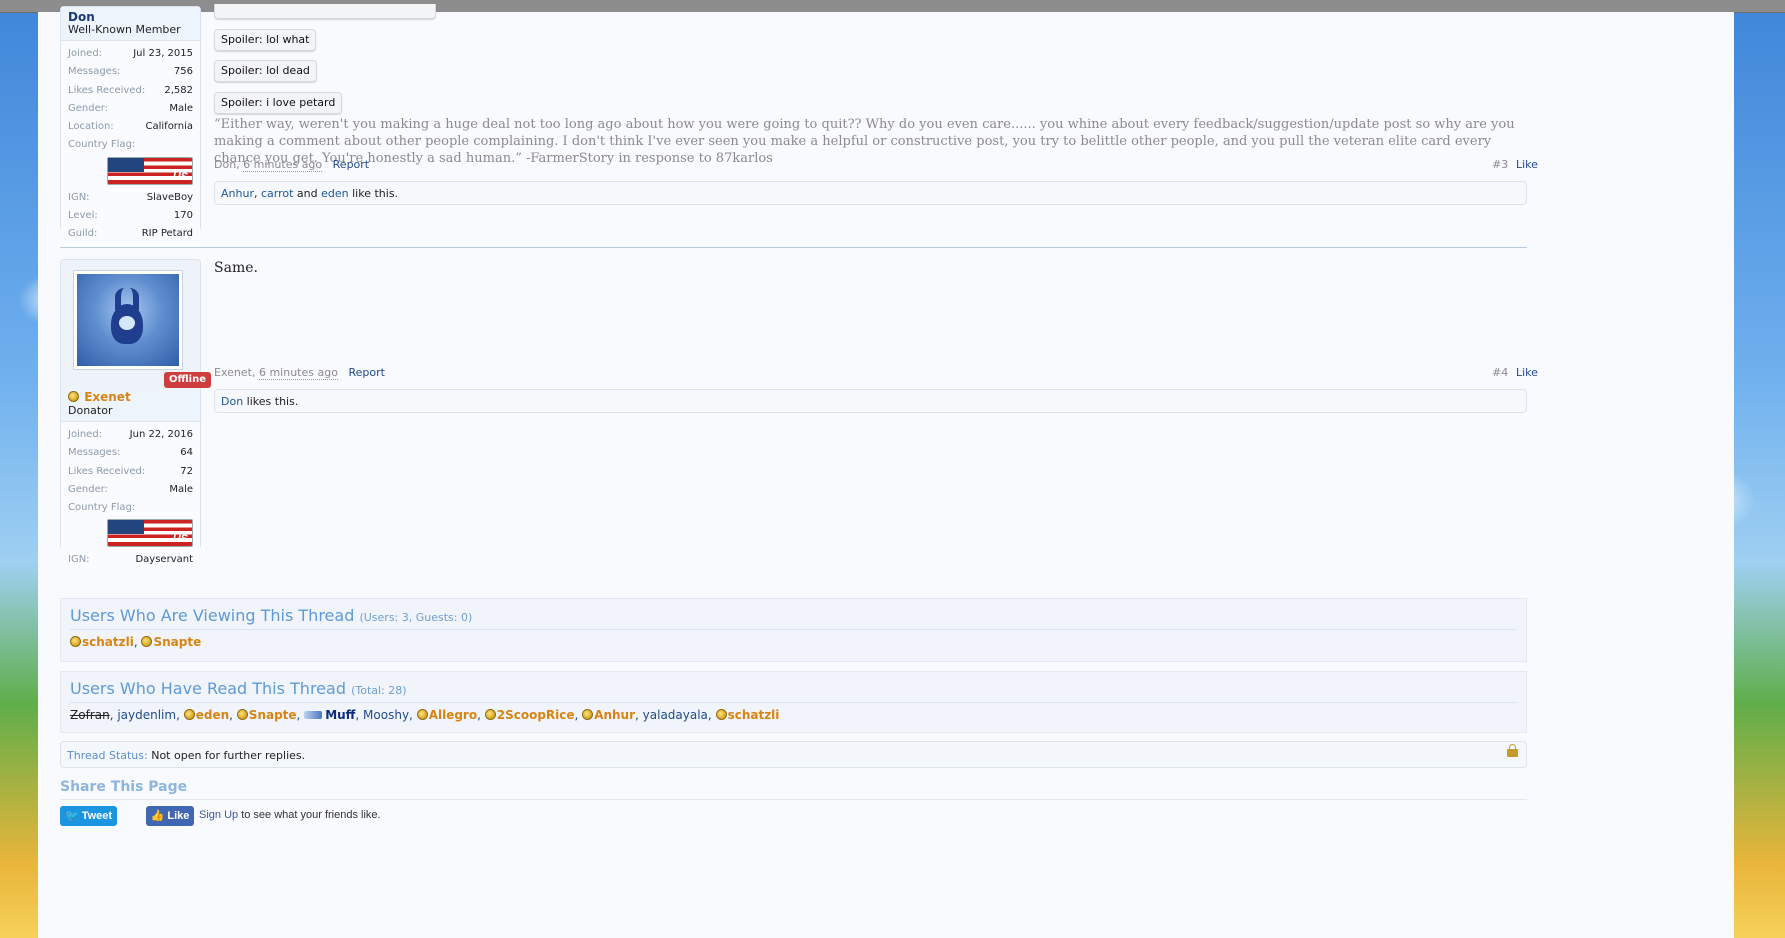 The image size is (1785, 938). Describe the element at coordinates (225, 164) in the screenshot. I see `post-author: Don` at that location.